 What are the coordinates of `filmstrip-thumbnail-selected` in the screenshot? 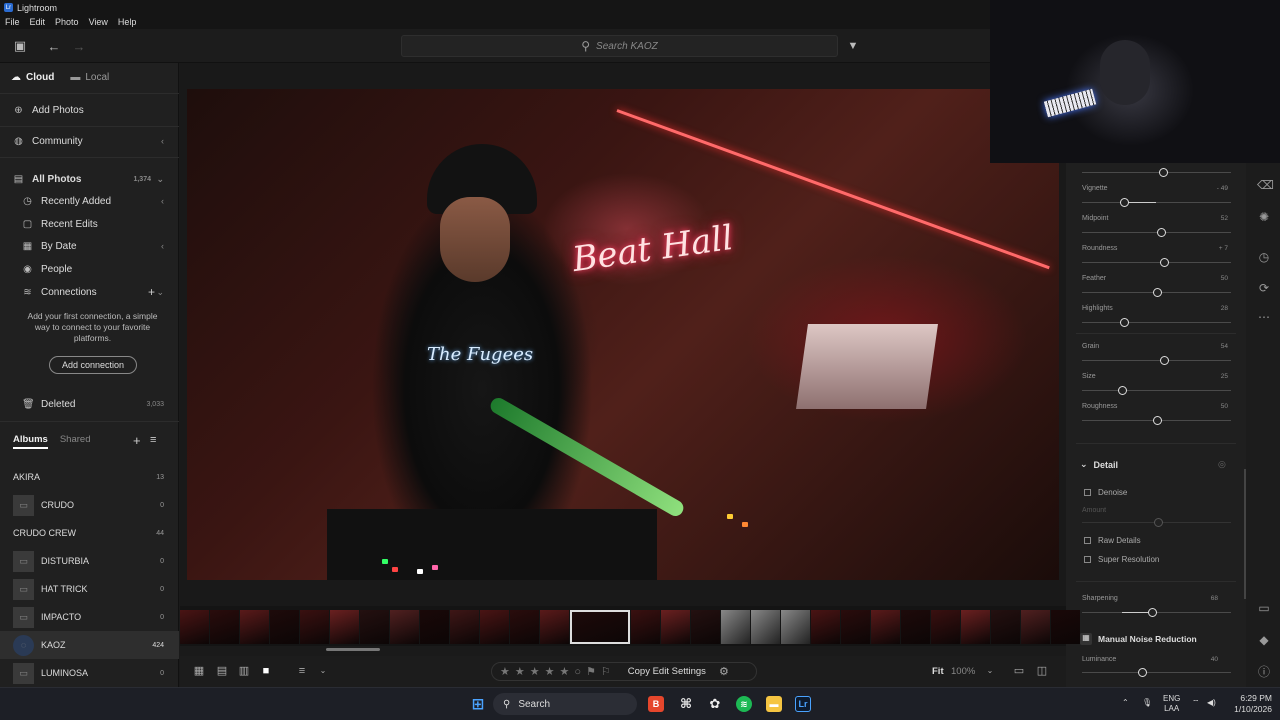 It's located at (600, 627).